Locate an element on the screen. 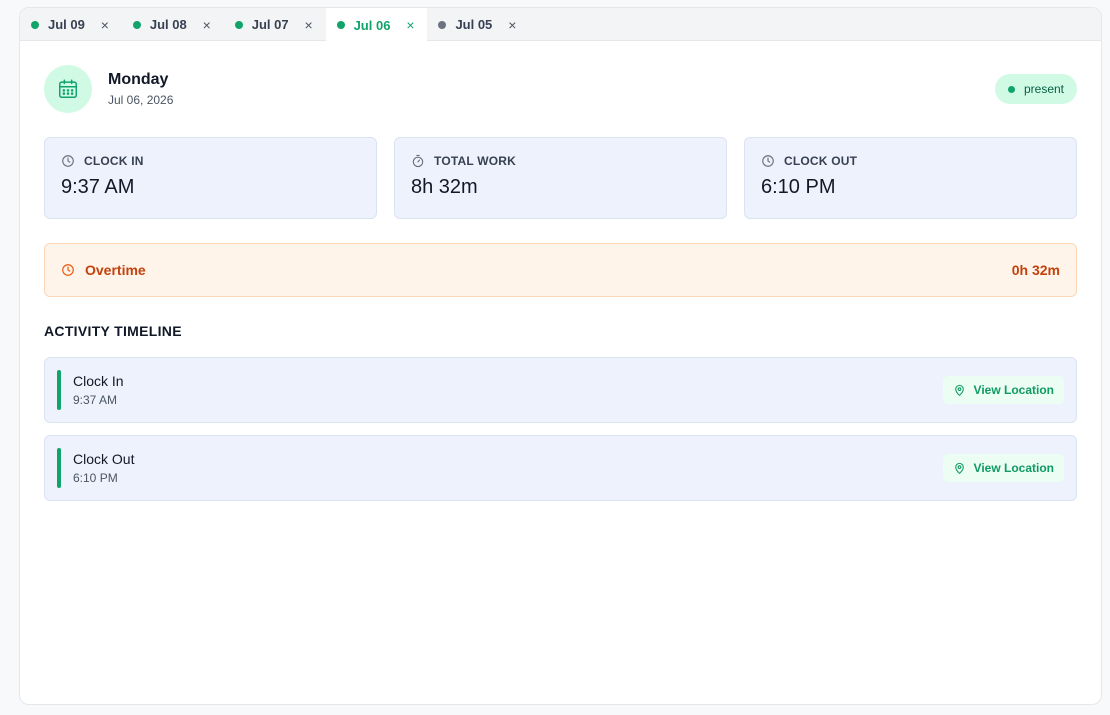  total-work-card: TOTAL WORK 8h 32m is located at coordinates (560, 178).